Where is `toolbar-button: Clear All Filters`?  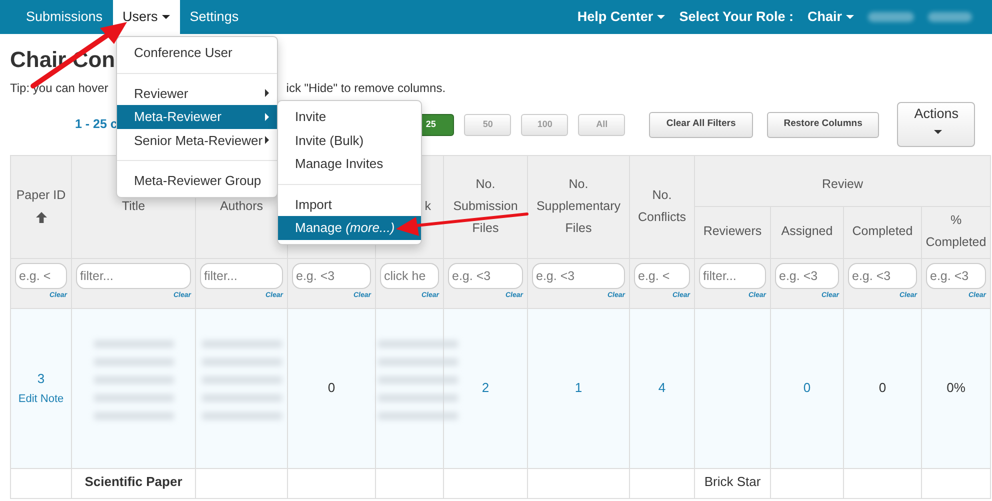
toolbar-button: Clear All Filters is located at coordinates (701, 125).